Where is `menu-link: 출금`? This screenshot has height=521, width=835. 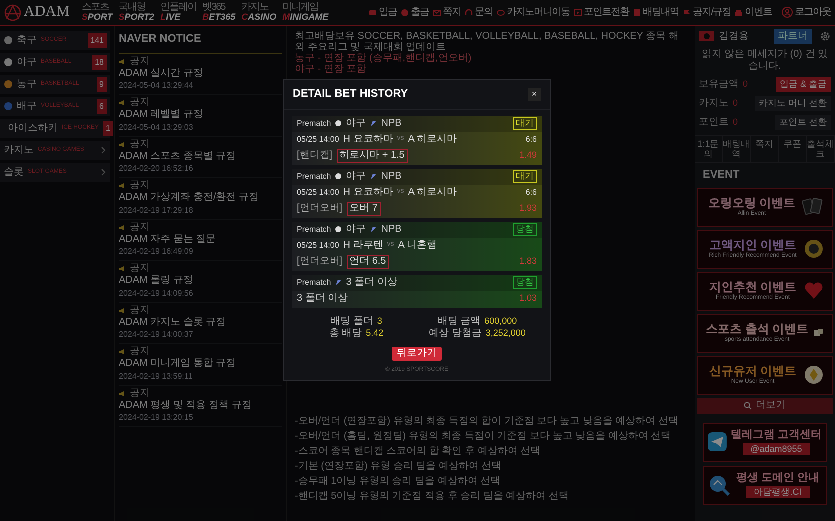 menu-link: 출금 is located at coordinates (420, 12).